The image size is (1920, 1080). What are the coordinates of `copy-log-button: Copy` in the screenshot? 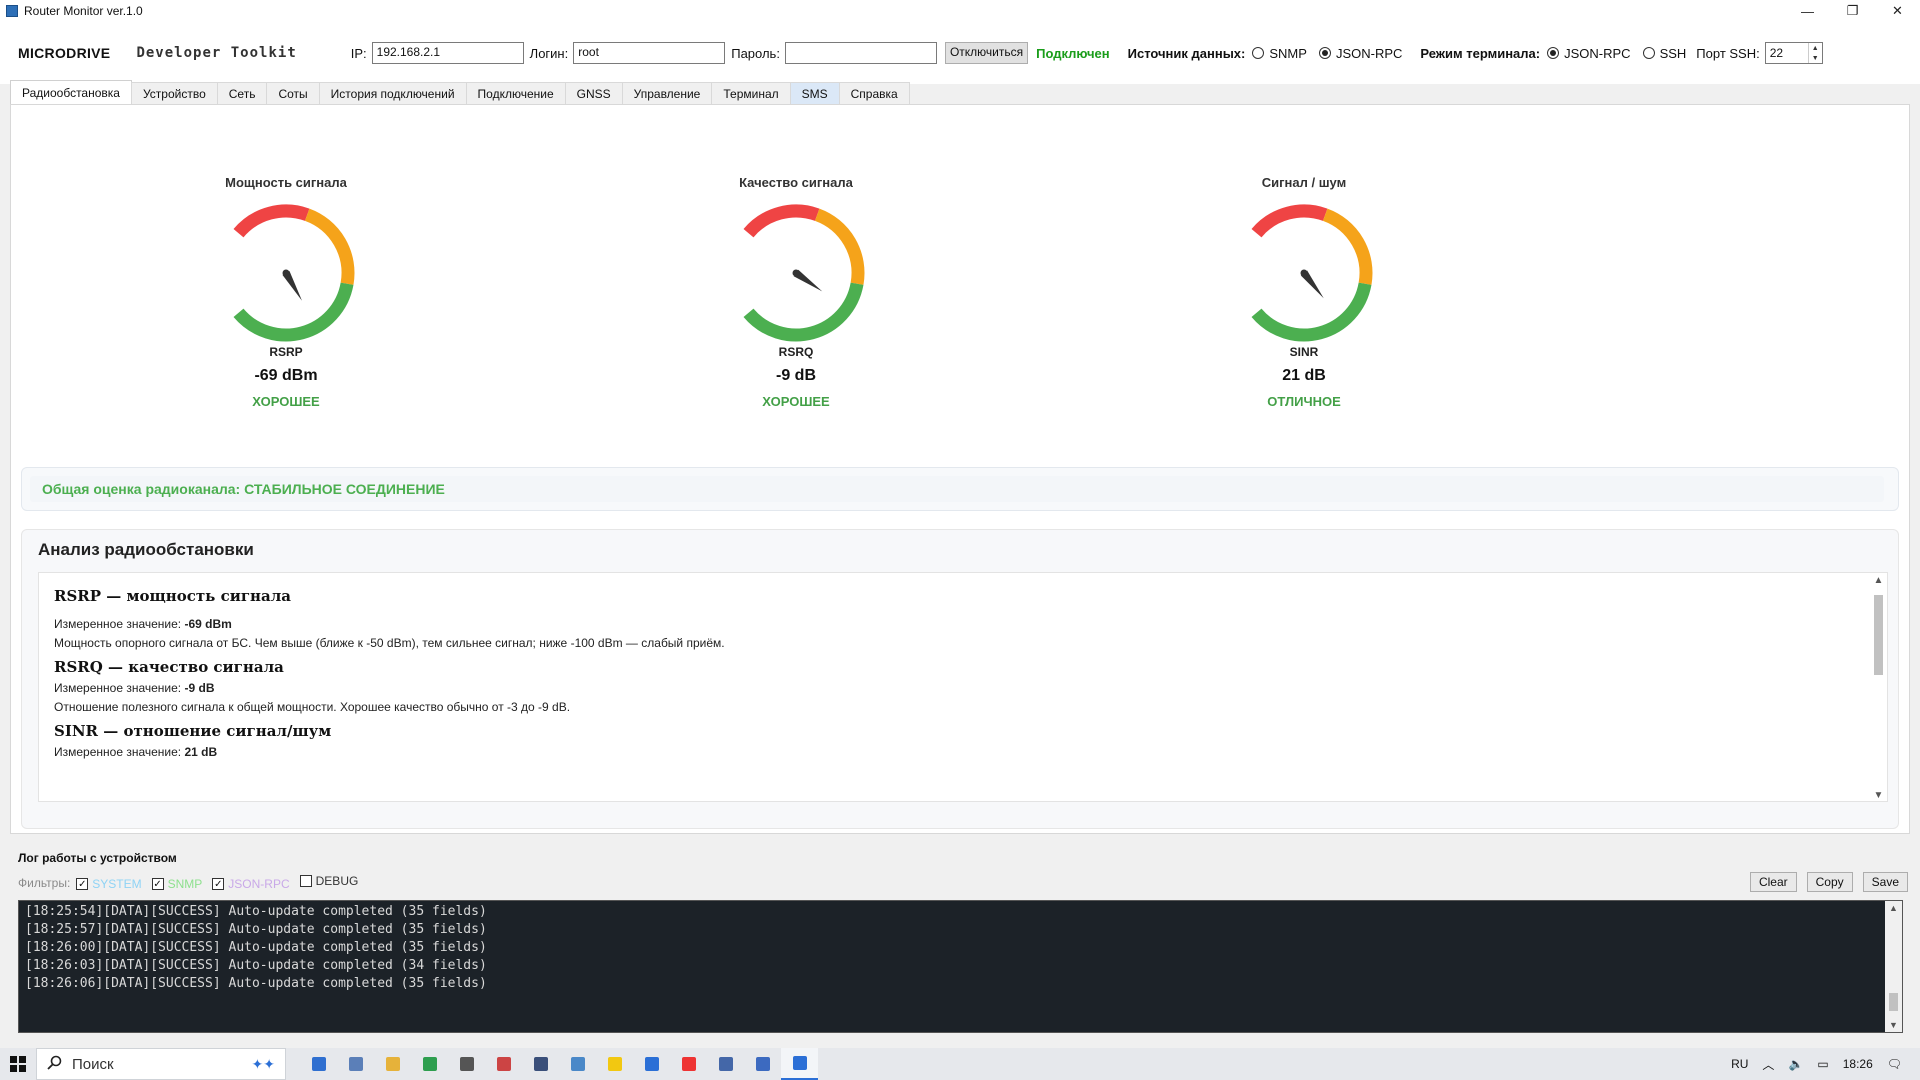 It's located at (1829, 882).